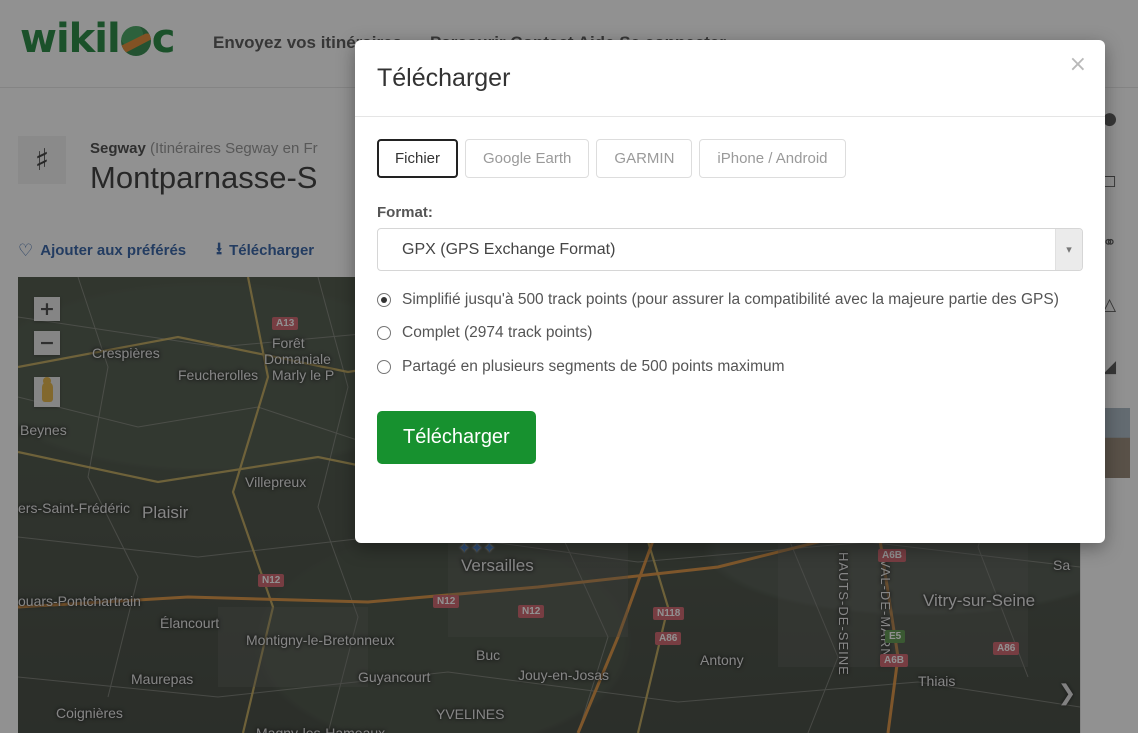 The height and width of the screenshot is (733, 1138). What do you see at coordinates (527, 158) in the screenshot?
I see `tab-google-earth: Google Earth` at bounding box center [527, 158].